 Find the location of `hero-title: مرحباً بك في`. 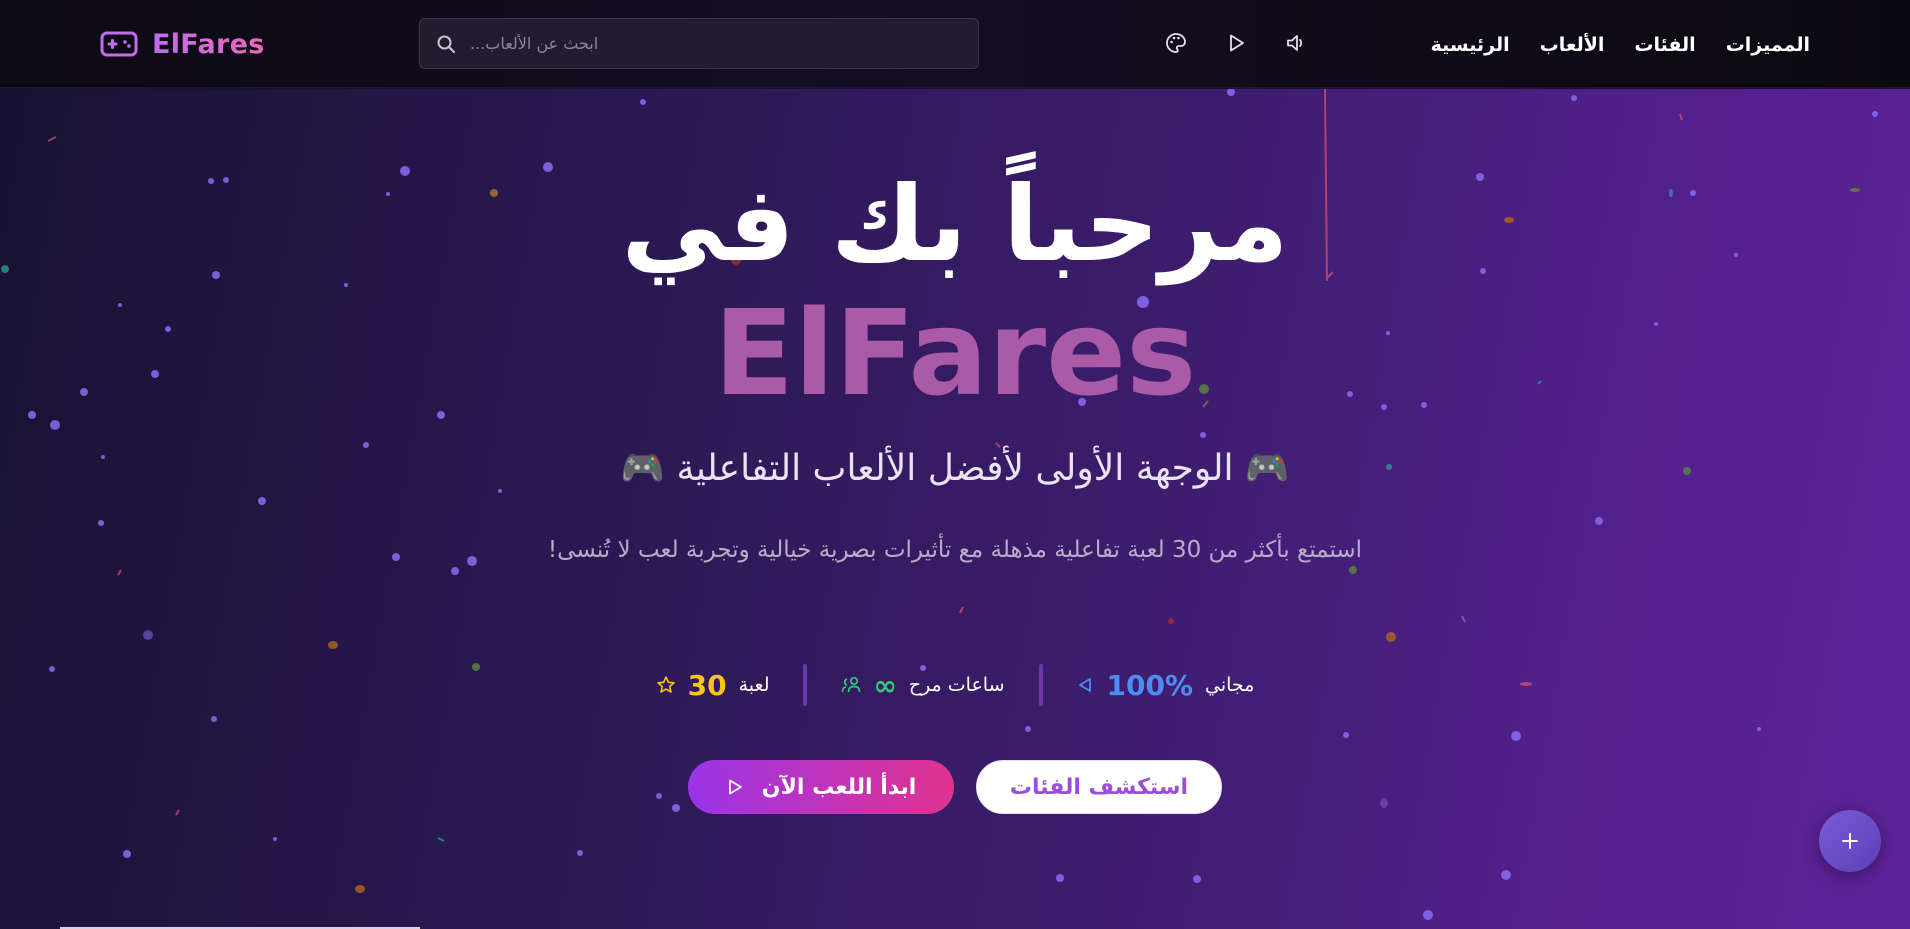

hero-title: مرحباً بك في is located at coordinates (955, 224).